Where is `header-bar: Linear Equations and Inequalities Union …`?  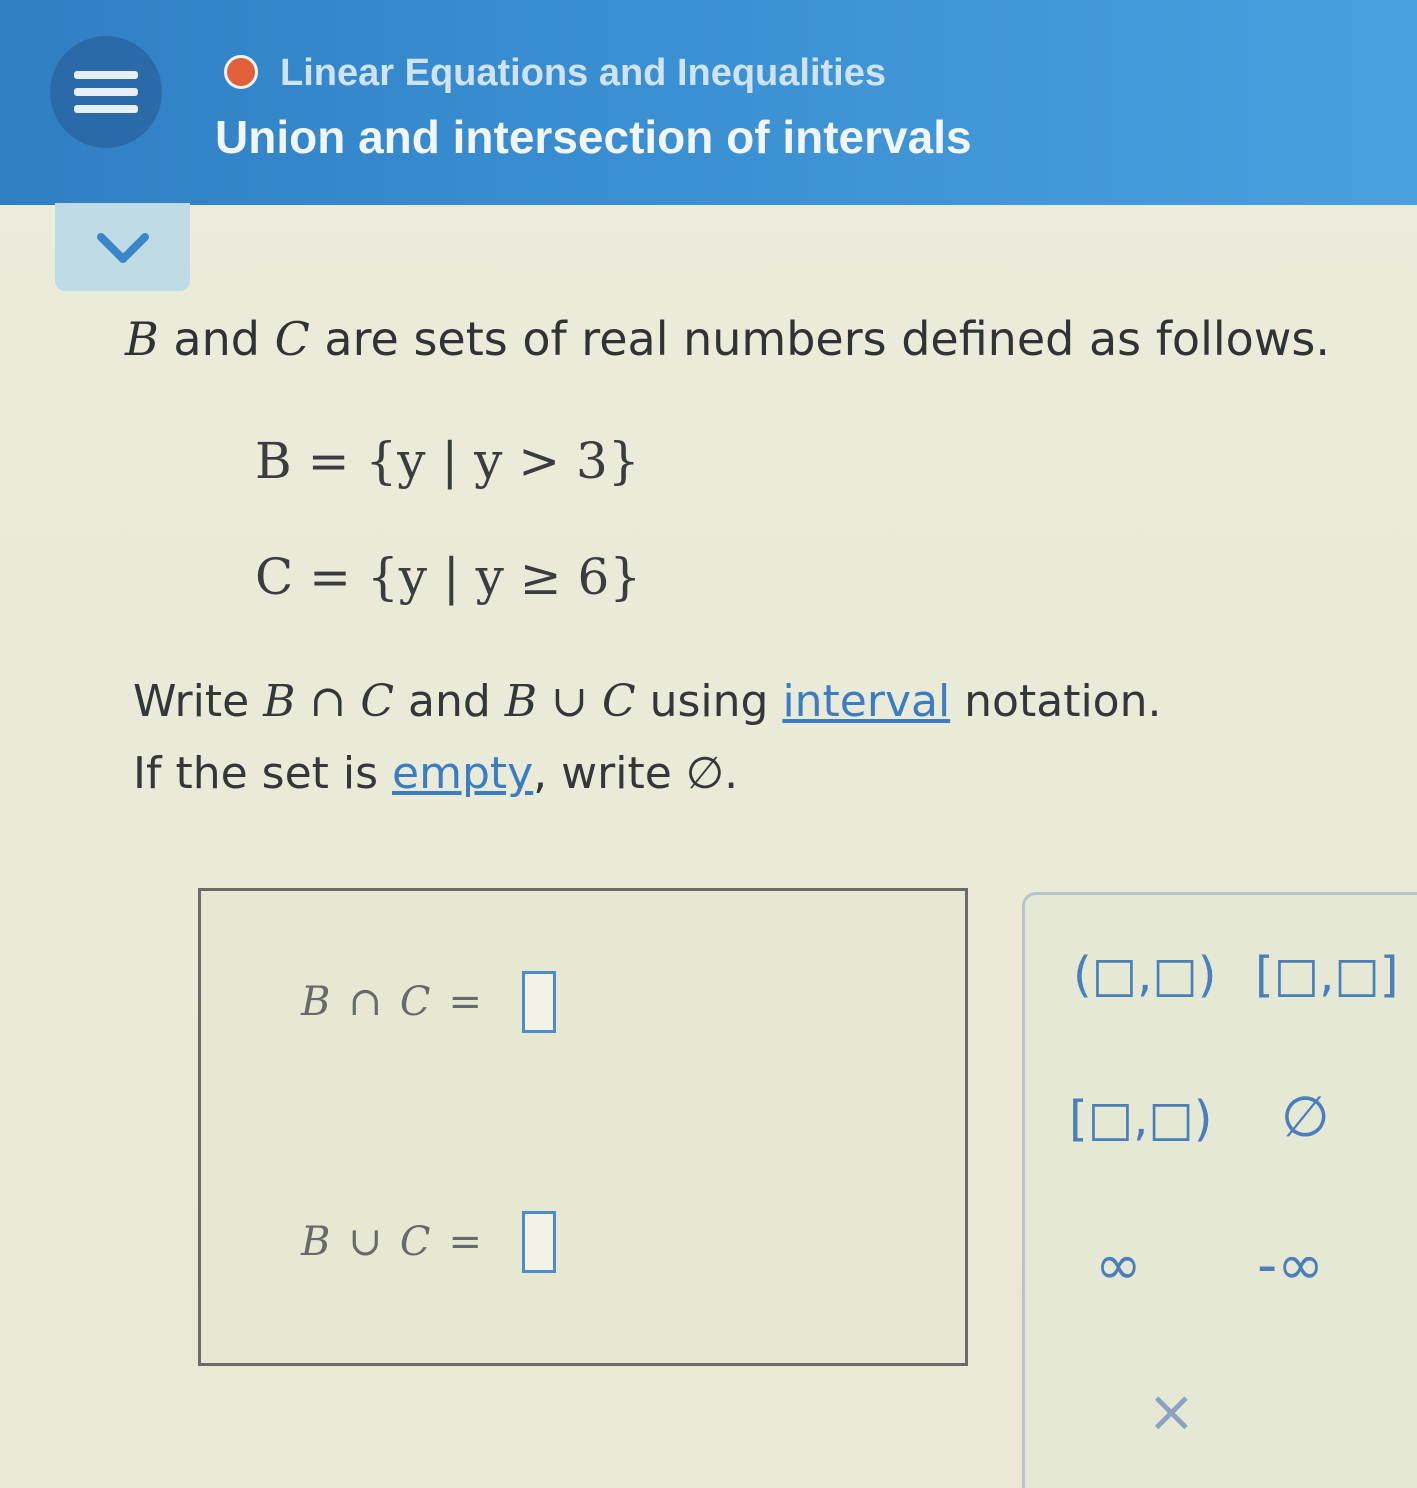 header-bar: Linear Equations and Inequalities Union … is located at coordinates (708, 102).